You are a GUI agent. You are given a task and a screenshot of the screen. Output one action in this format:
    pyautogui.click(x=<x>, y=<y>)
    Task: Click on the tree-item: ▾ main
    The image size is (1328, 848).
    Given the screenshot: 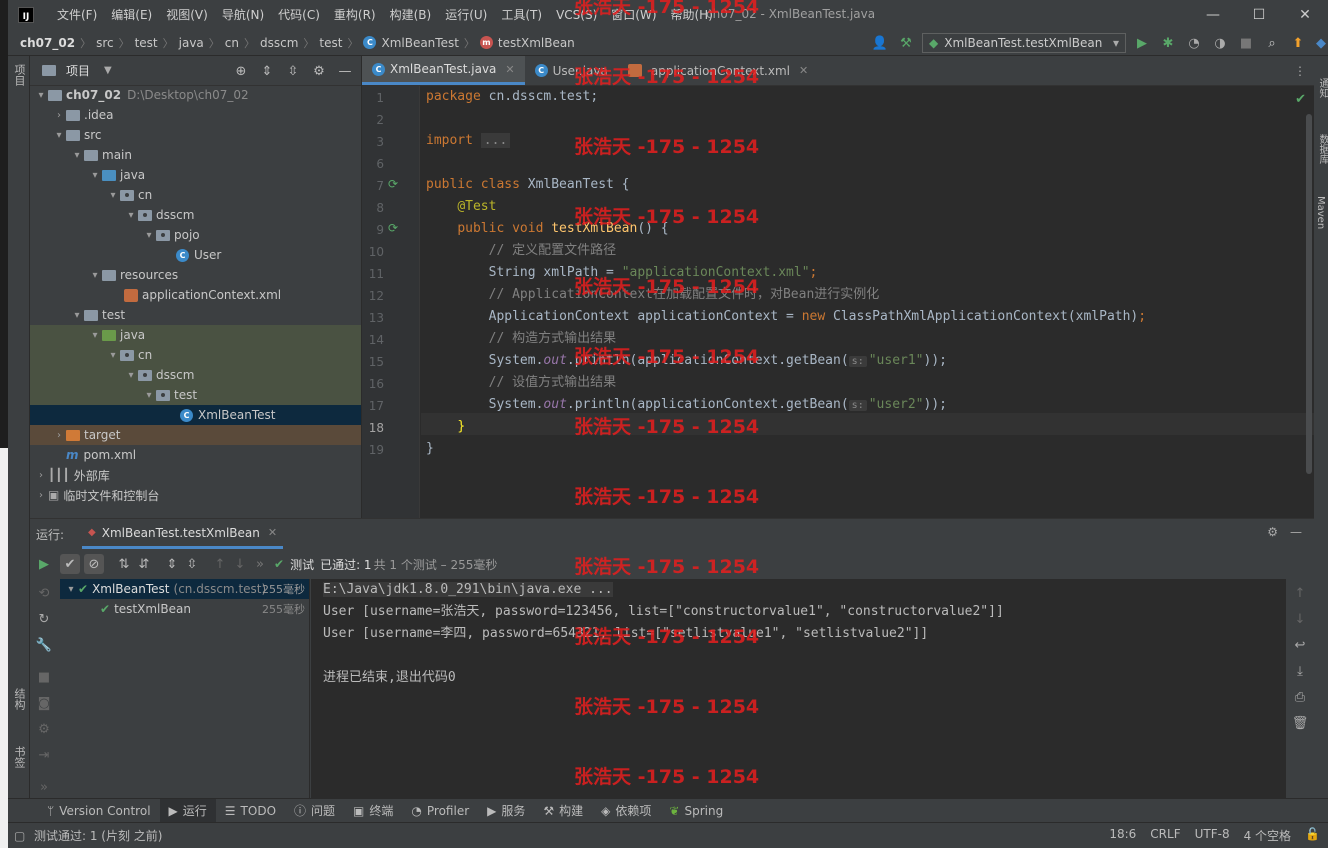 What is the action you would take?
    pyautogui.click(x=195, y=155)
    